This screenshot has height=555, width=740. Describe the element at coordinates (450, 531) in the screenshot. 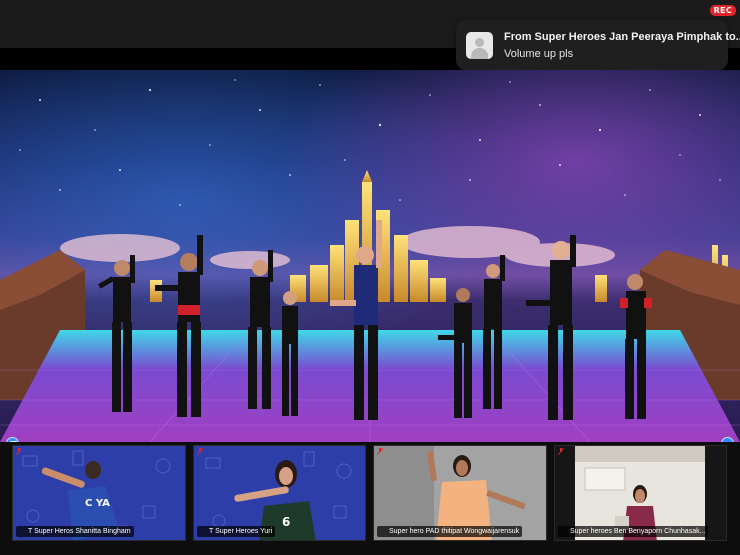

I see `participant-name: Super hero PAD thitipat Wongwaijarensuk` at that location.